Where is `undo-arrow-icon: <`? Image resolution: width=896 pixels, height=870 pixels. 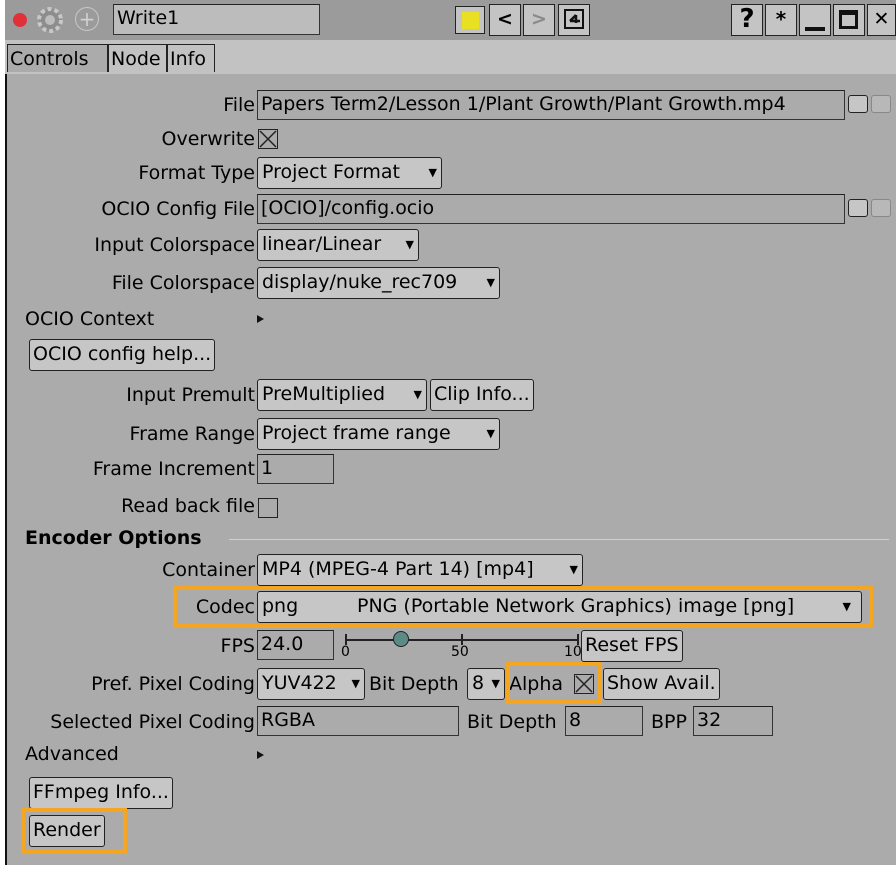
undo-arrow-icon: < is located at coordinates (505, 20).